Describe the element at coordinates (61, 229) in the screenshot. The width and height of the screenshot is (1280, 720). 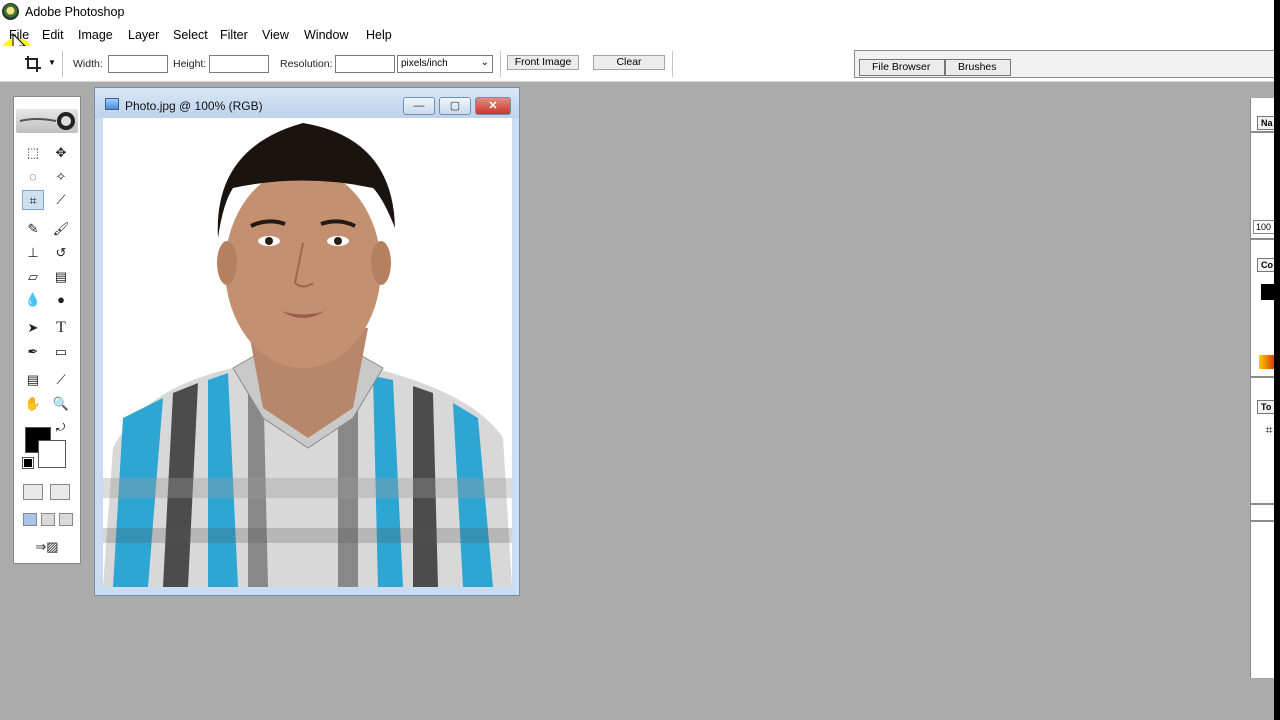
I see `brush-tool-icon: 🖌` at that location.